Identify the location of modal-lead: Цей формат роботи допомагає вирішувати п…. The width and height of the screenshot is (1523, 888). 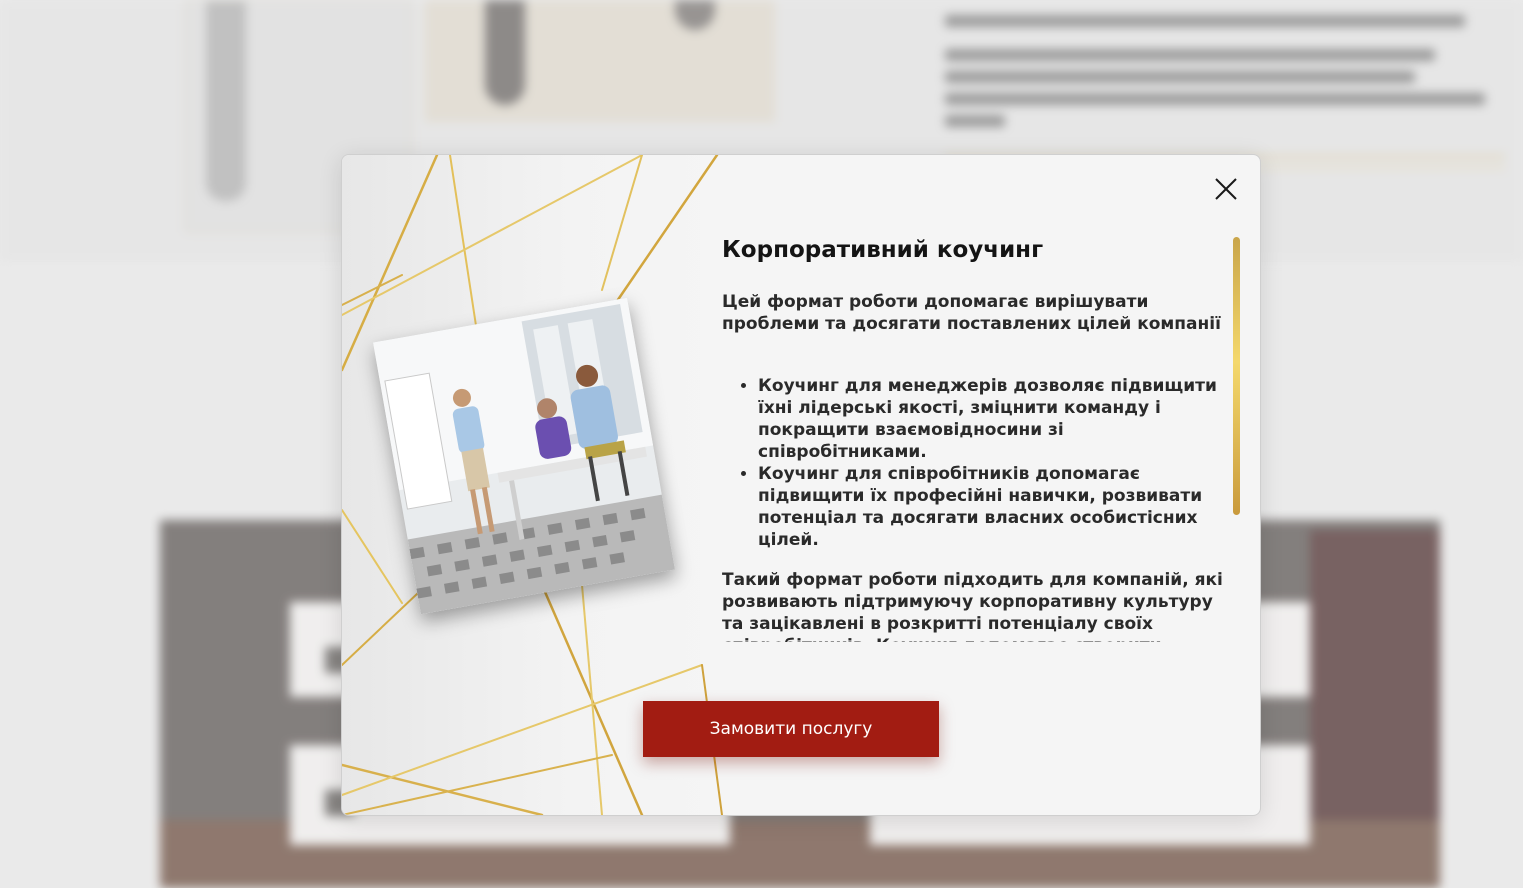
(971, 313).